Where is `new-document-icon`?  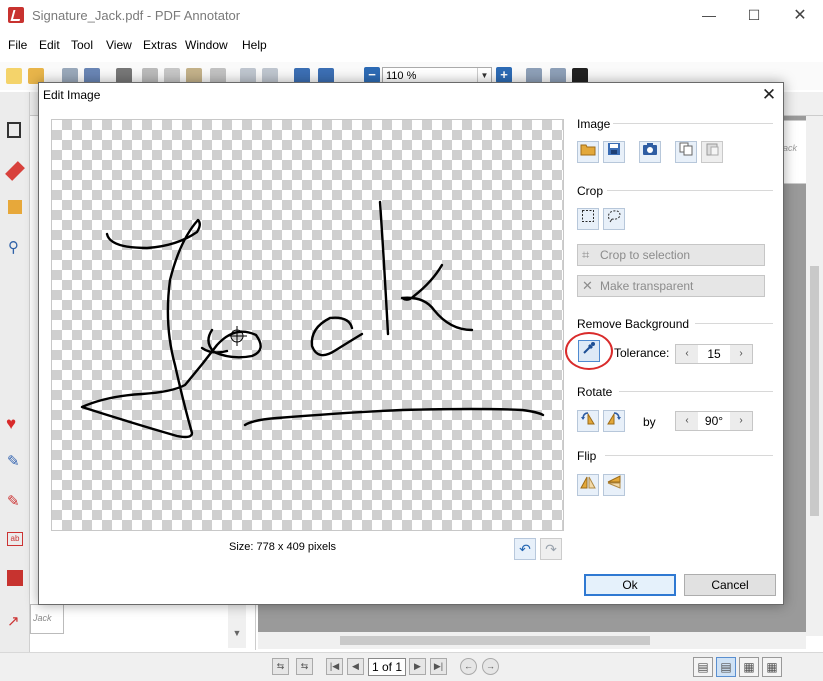
new-document-icon is located at coordinates (14, 76).